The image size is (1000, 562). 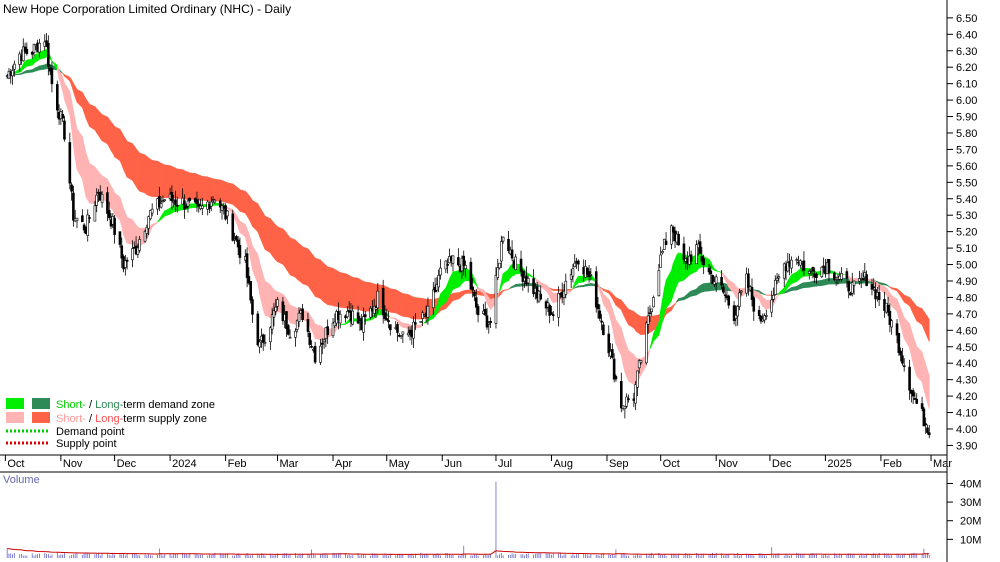 I want to click on price-tick-label: 6.20, so click(x=966, y=68).